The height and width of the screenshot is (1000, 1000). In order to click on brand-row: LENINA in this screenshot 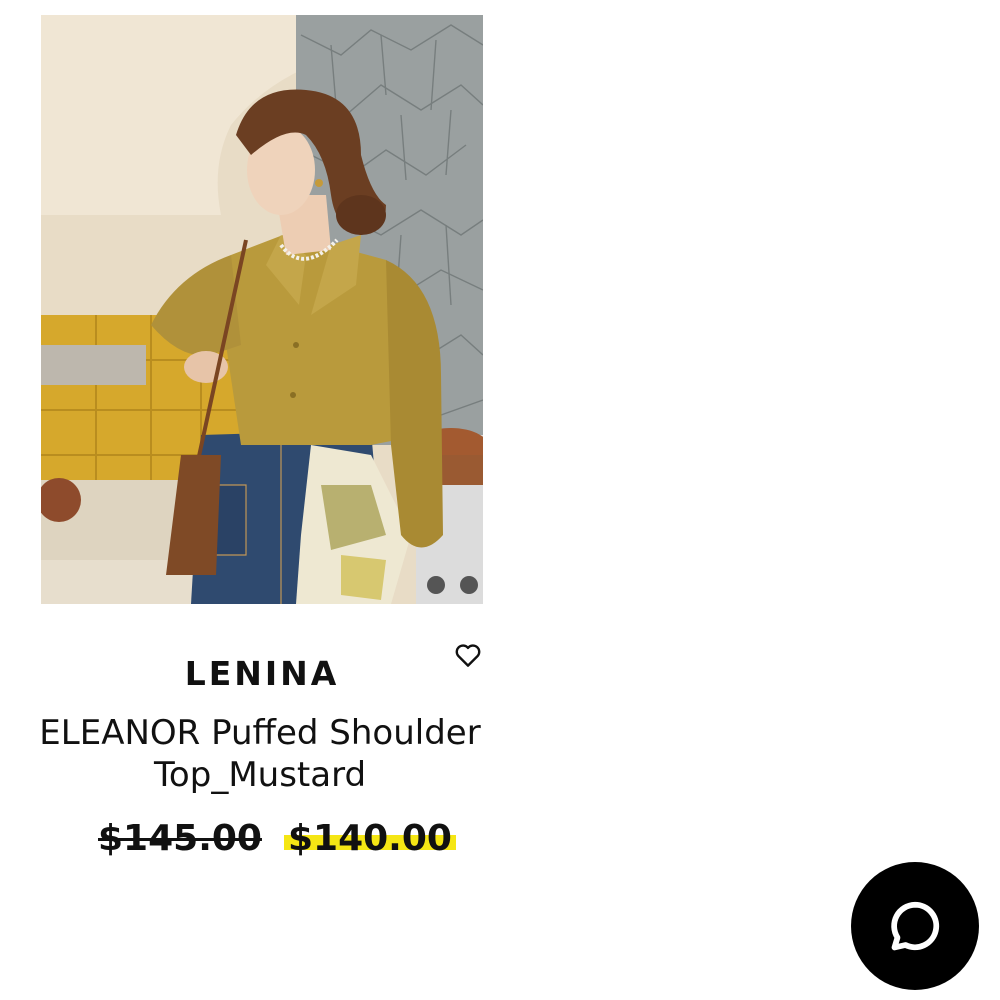, I will do `click(262, 649)`.